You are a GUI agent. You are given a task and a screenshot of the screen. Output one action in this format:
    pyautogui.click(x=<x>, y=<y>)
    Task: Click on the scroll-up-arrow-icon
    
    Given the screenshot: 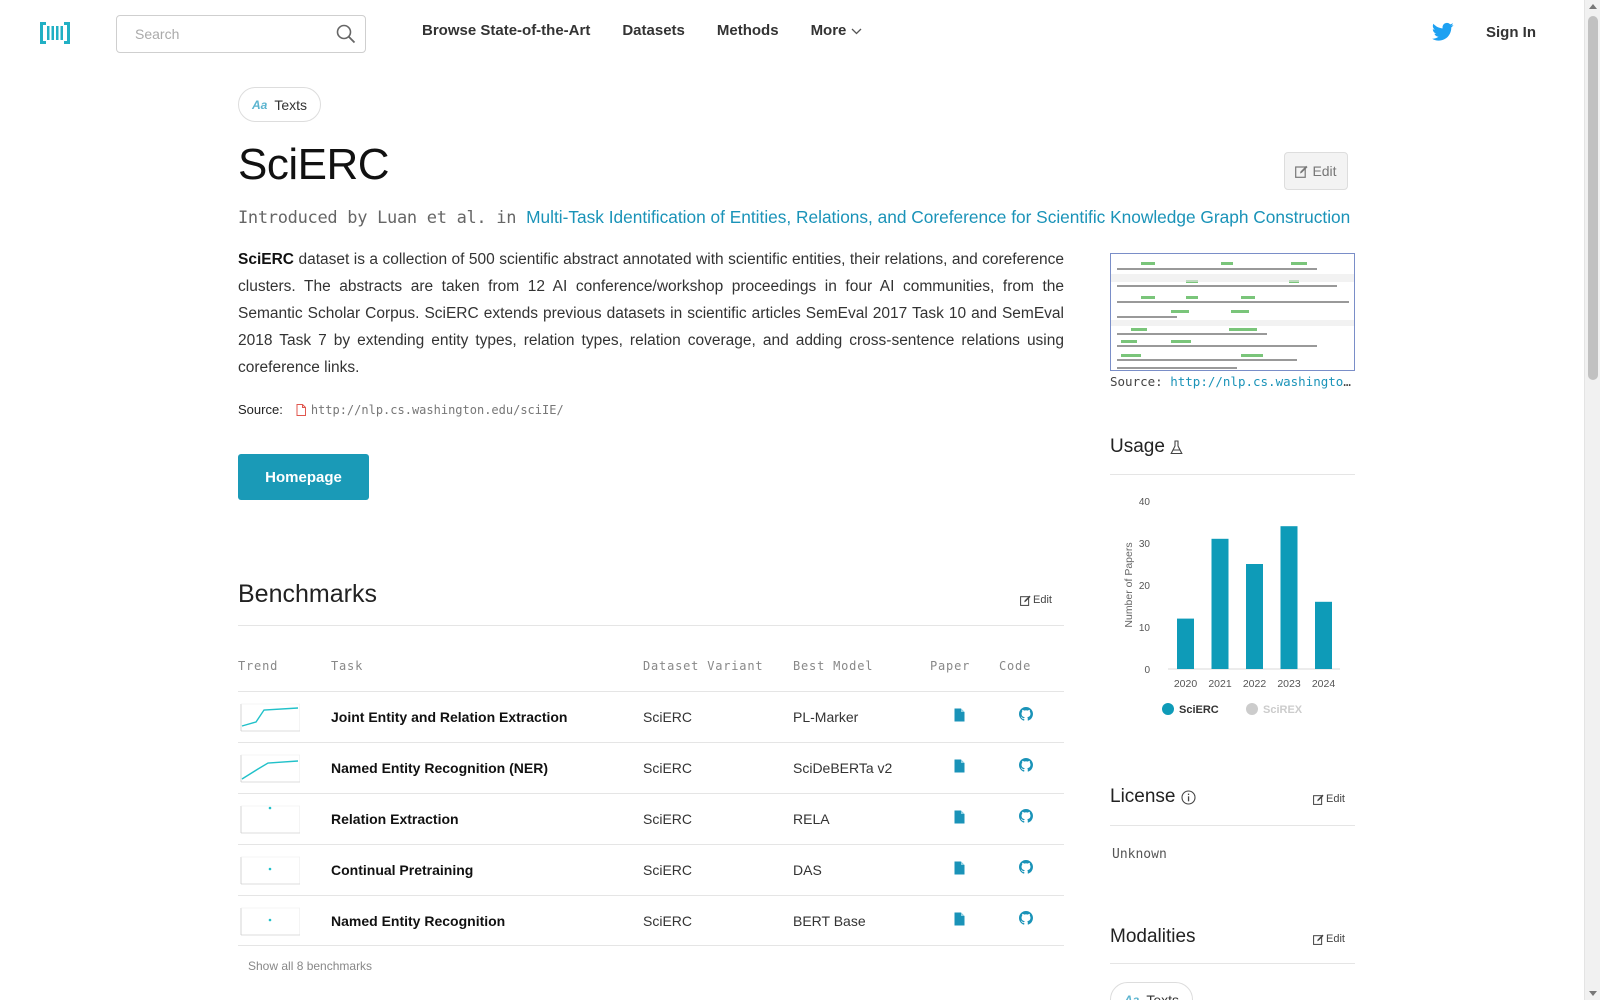 What is the action you would take?
    pyautogui.click(x=1593, y=6)
    